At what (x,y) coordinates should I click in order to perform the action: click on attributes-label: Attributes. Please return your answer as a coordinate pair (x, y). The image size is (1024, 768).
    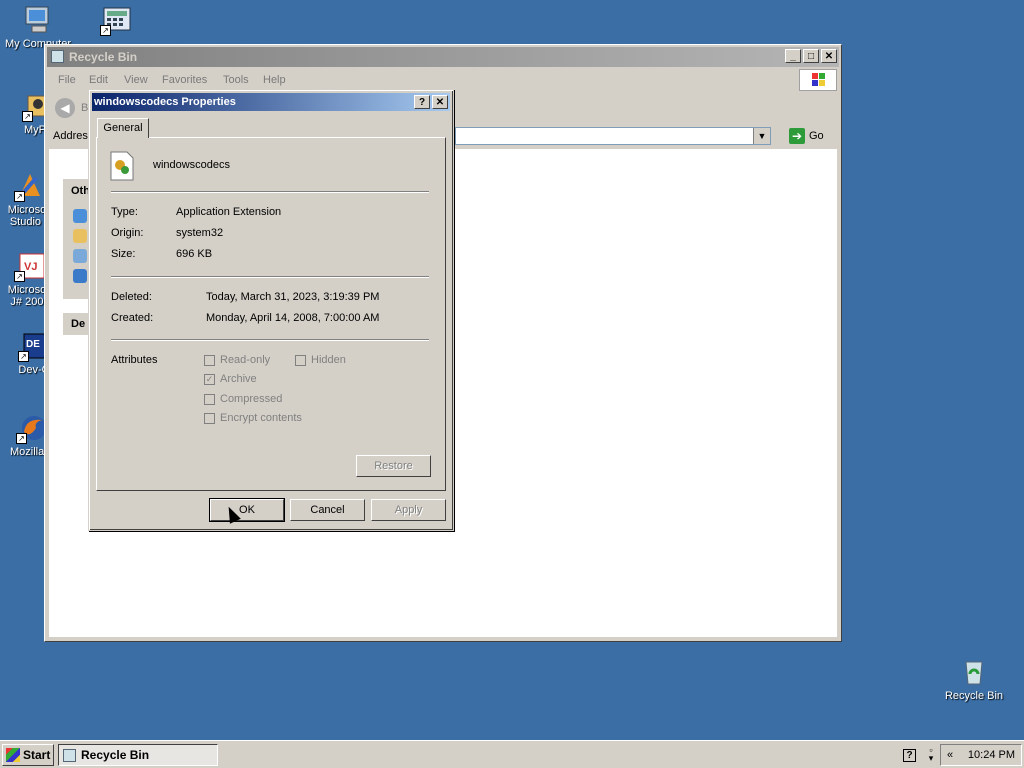
    Looking at the image, I should click on (134, 360).